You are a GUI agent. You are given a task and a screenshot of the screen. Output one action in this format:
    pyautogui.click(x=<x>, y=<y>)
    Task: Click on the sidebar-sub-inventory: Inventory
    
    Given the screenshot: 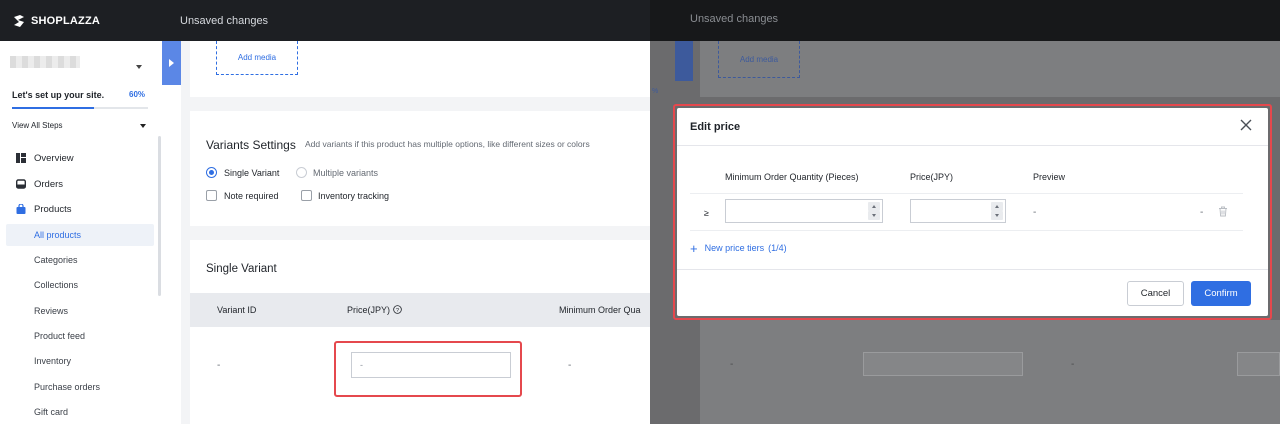 What is the action you would take?
    pyautogui.click(x=80, y=361)
    